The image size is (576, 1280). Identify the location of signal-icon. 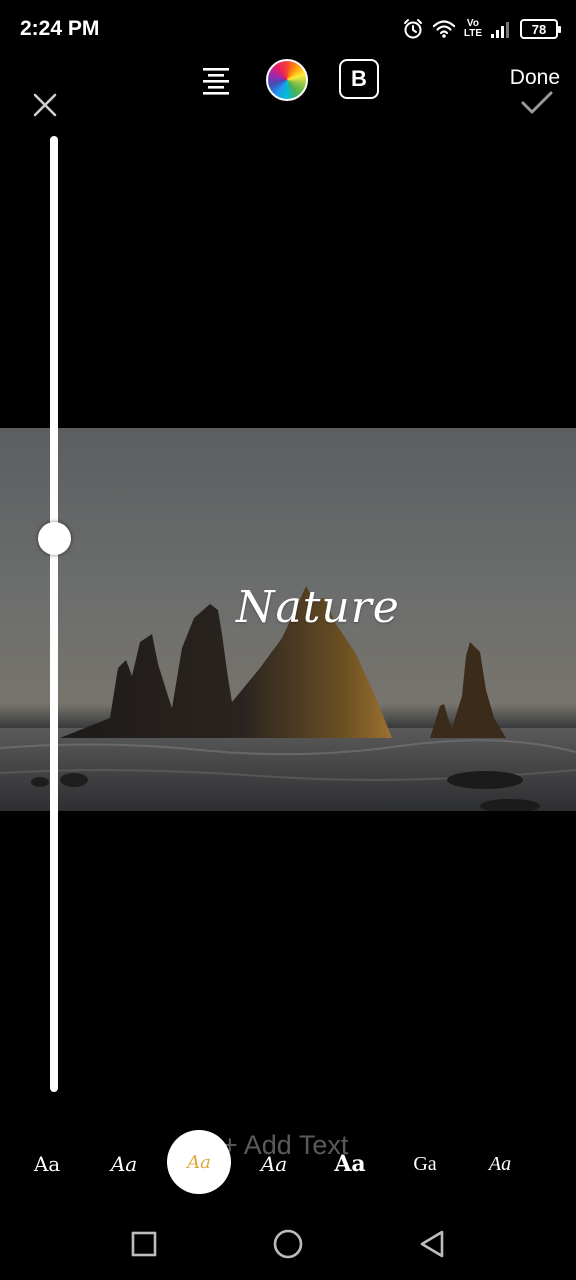
(500, 30).